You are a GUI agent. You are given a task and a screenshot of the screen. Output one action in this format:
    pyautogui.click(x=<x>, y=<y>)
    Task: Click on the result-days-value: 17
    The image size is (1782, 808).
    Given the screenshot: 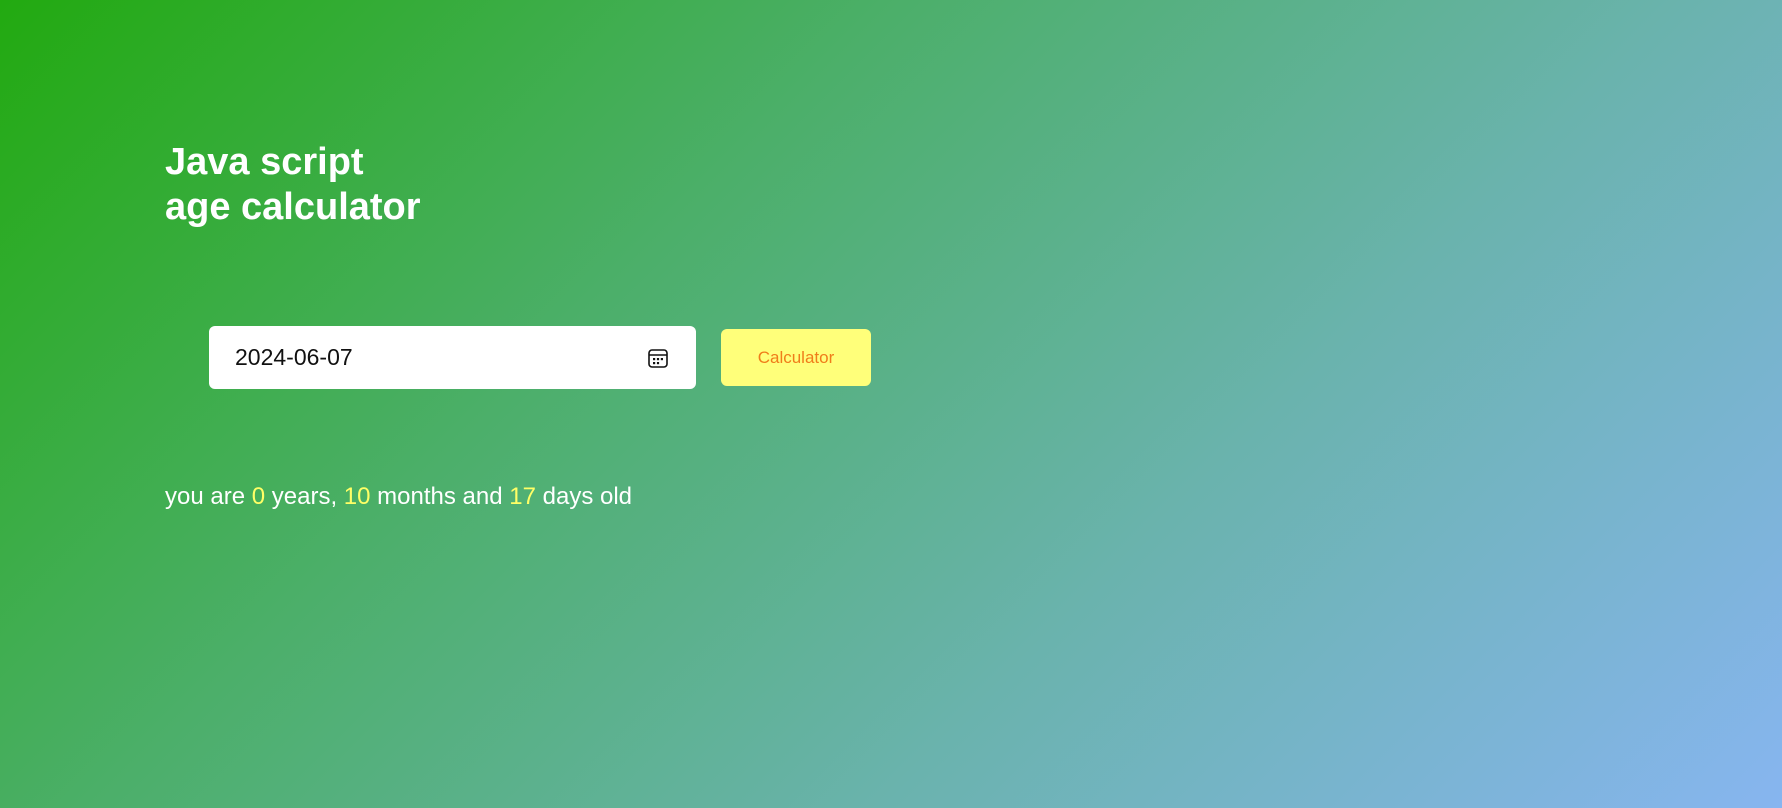 What is the action you would take?
    pyautogui.click(x=522, y=496)
    